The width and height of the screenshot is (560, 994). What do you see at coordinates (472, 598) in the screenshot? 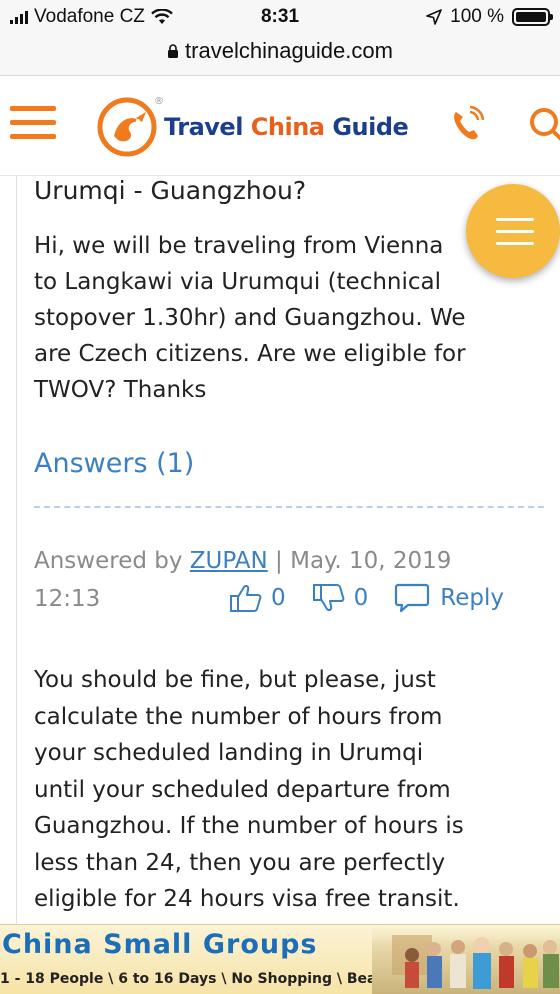
I see `reply-label: Reply` at bounding box center [472, 598].